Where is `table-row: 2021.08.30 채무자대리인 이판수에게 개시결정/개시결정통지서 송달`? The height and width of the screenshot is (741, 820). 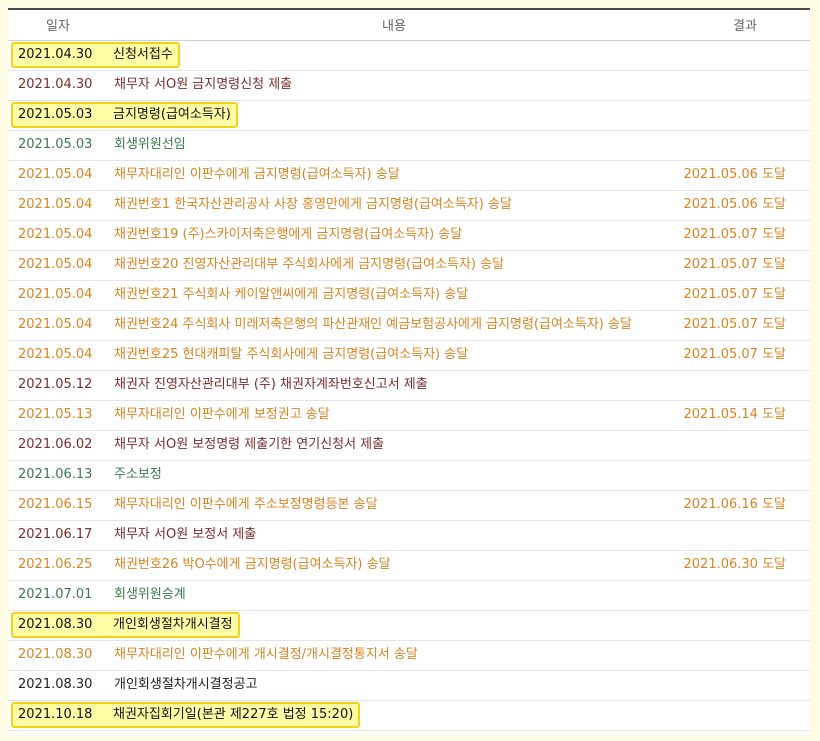 table-row: 2021.08.30 채무자대리인 이판수에게 개시결정/개시결정통지서 송달 is located at coordinates (409, 655).